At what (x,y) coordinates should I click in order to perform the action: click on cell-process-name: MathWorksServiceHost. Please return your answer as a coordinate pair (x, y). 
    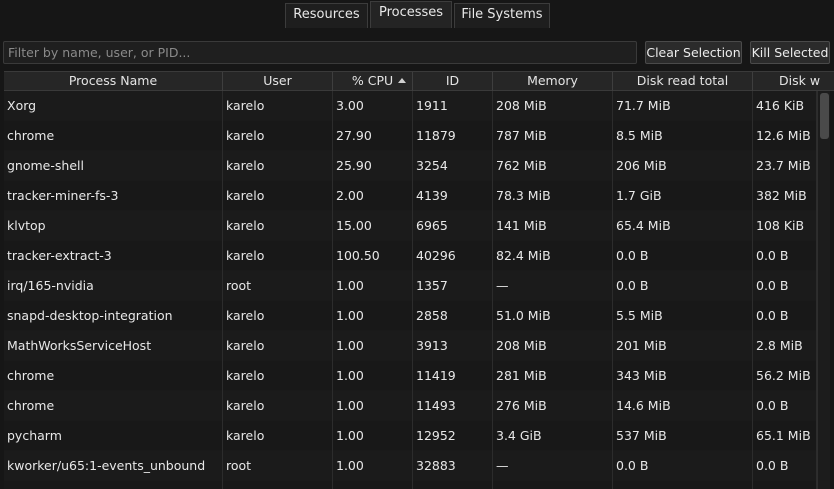
    Looking at the image, I should click on (113, 346).